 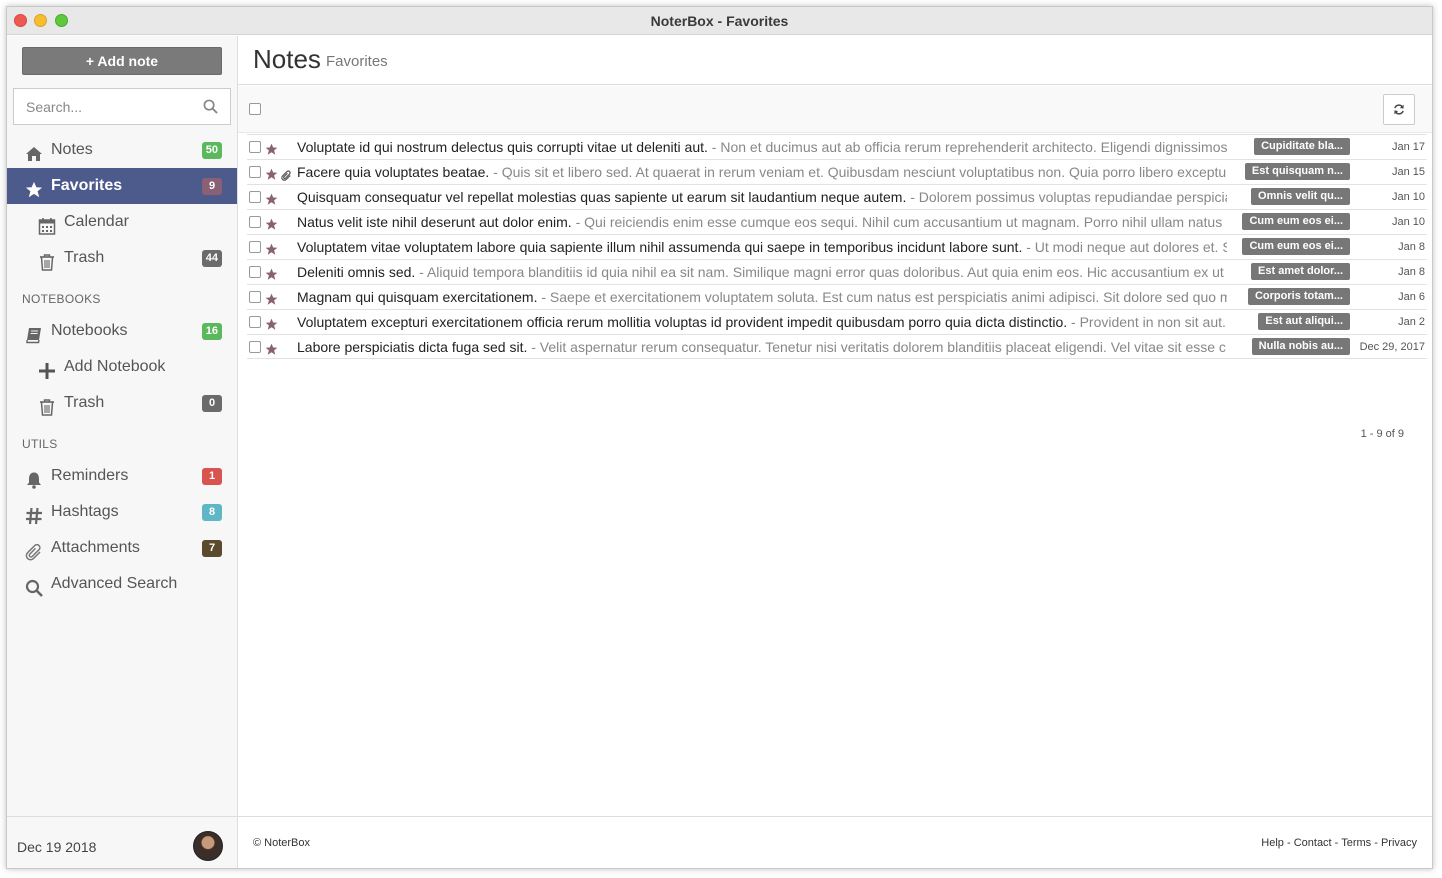 I want to click on sidebar-item-hashtags: Hashtags 8, so click(x=122, y=512).